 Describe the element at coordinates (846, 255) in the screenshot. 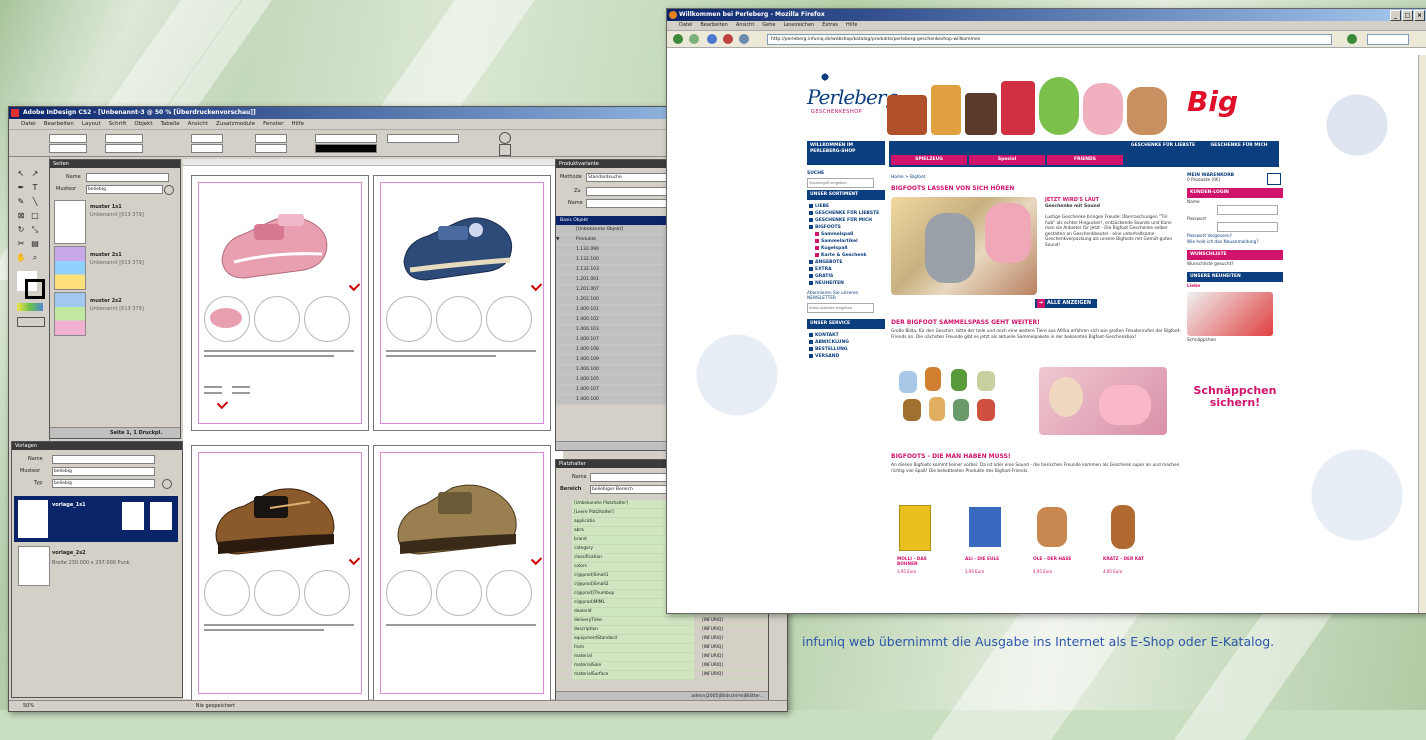

I see `subcategory-item: Karte & Geschenk` at that location.